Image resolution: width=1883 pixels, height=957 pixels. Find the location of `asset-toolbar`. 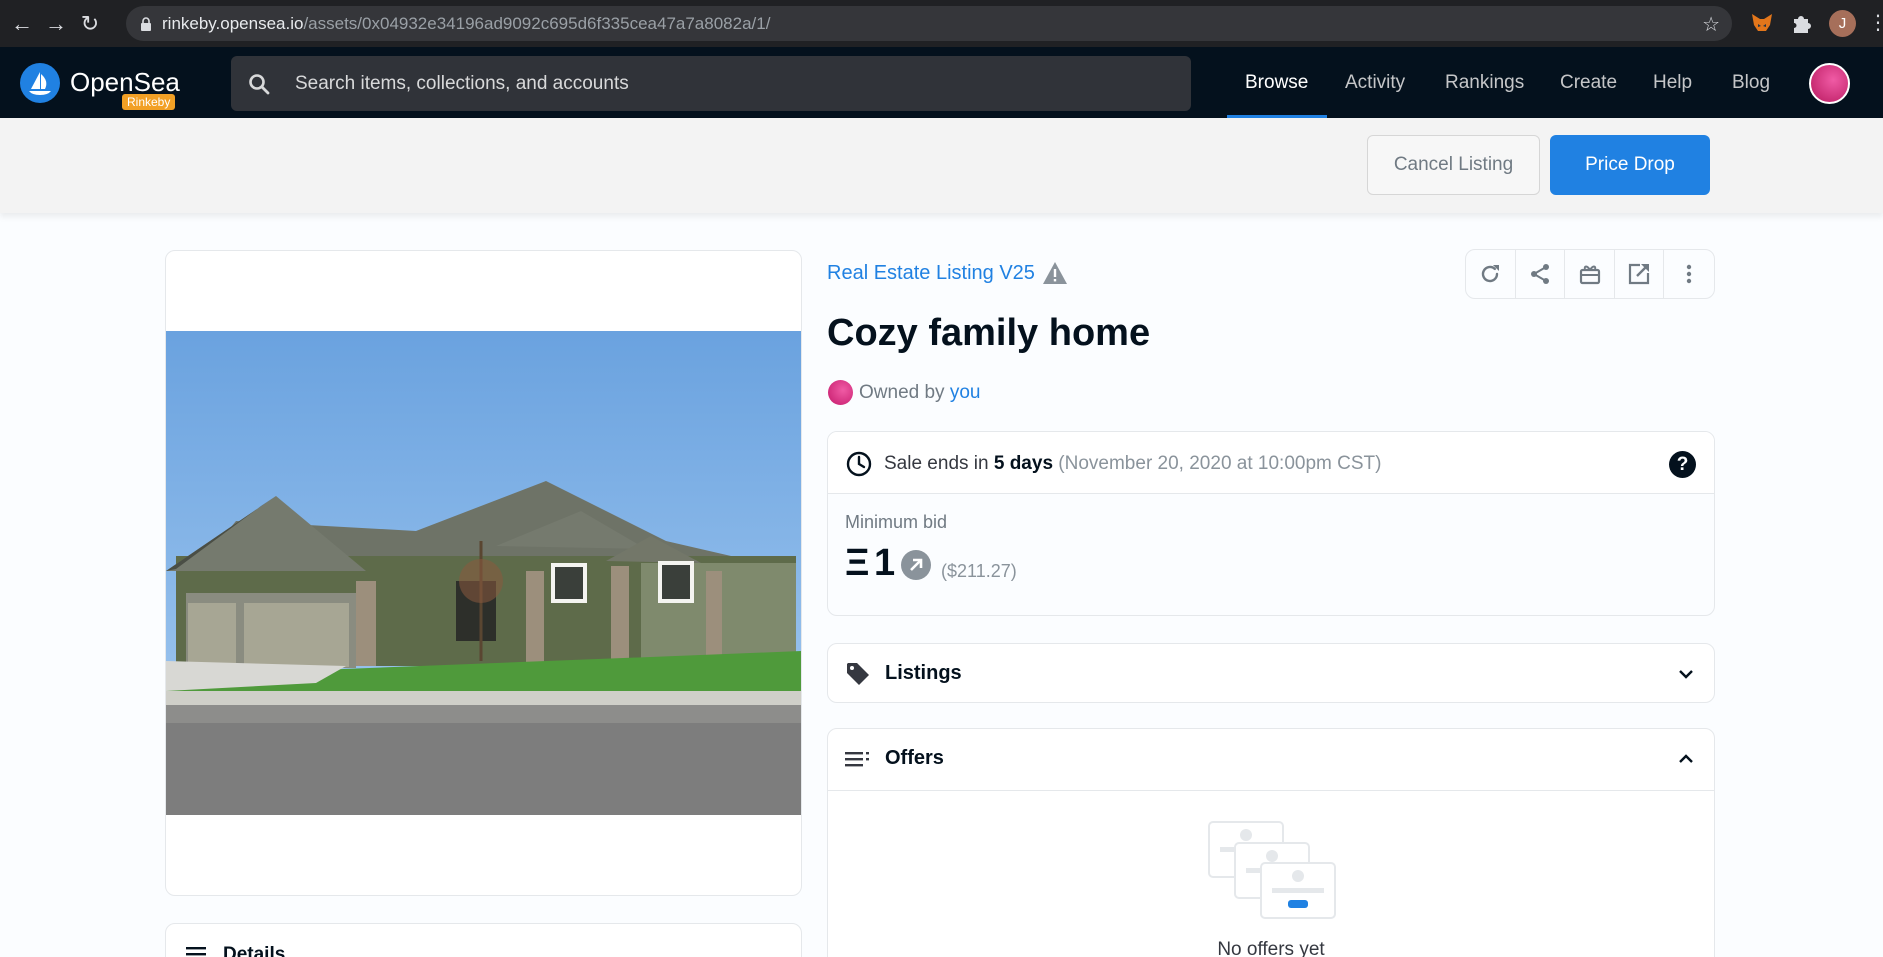

asset-toolbar is located at coordinates (1590, 274).